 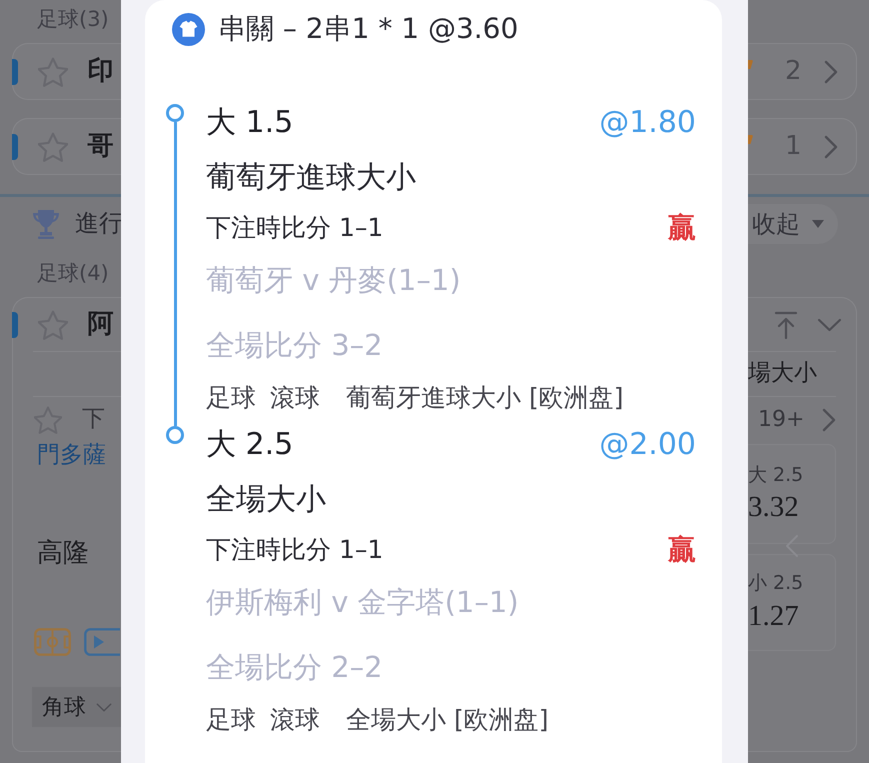 I want to click on market-dropdown: 角球, so click(x=76, y=707).